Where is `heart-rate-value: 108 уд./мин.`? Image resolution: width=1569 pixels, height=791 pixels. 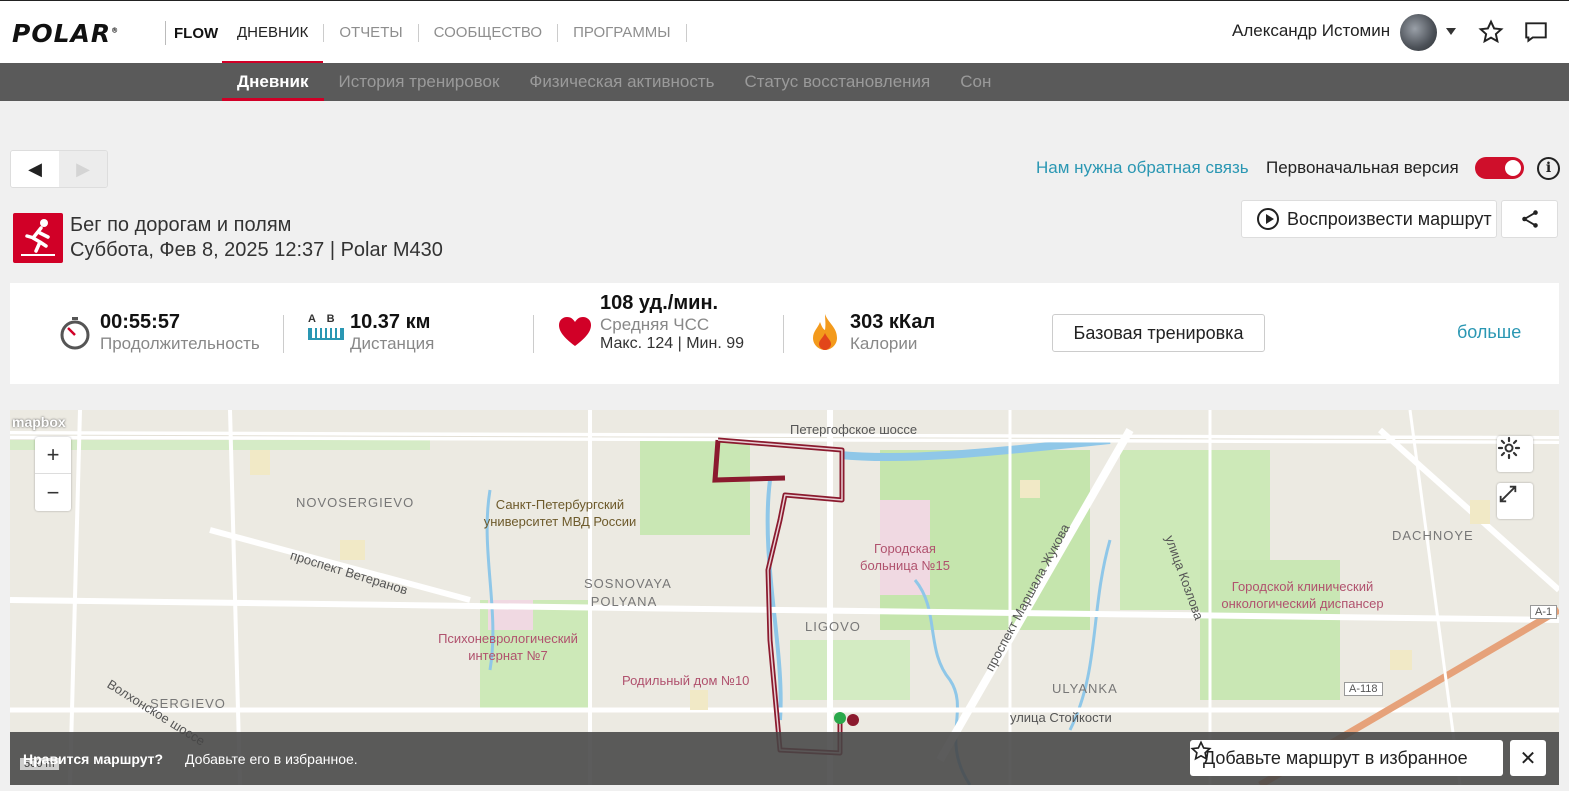 heart-rate-value: 108 уд./мин. is located at coordinates (659, 303).